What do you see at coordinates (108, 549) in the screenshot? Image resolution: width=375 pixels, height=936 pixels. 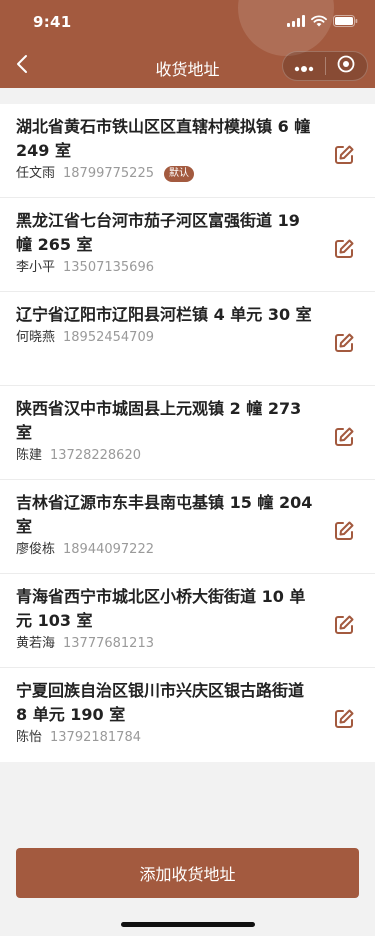 I see `contact-phone: 18944097222` at bounding box center [108, 549].